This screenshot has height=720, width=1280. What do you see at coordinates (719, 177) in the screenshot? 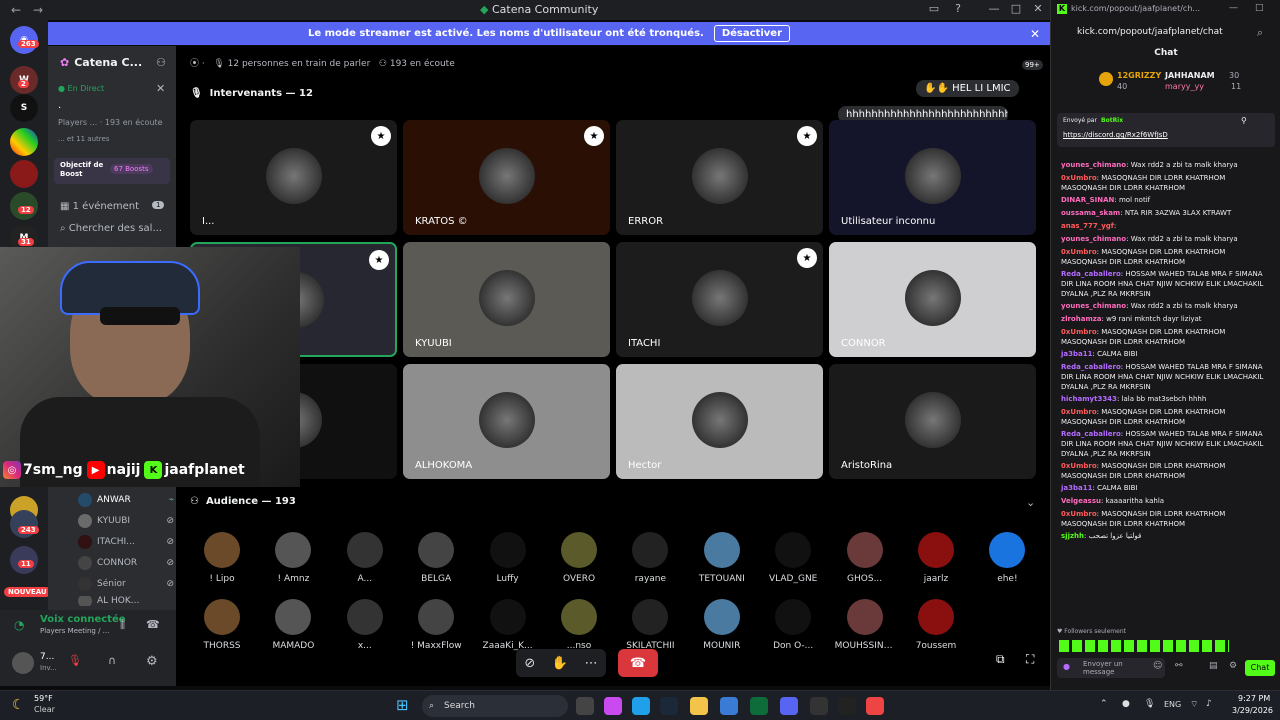
I see `speaker-tile: ERROR ★` at bounding box center [719, 177].